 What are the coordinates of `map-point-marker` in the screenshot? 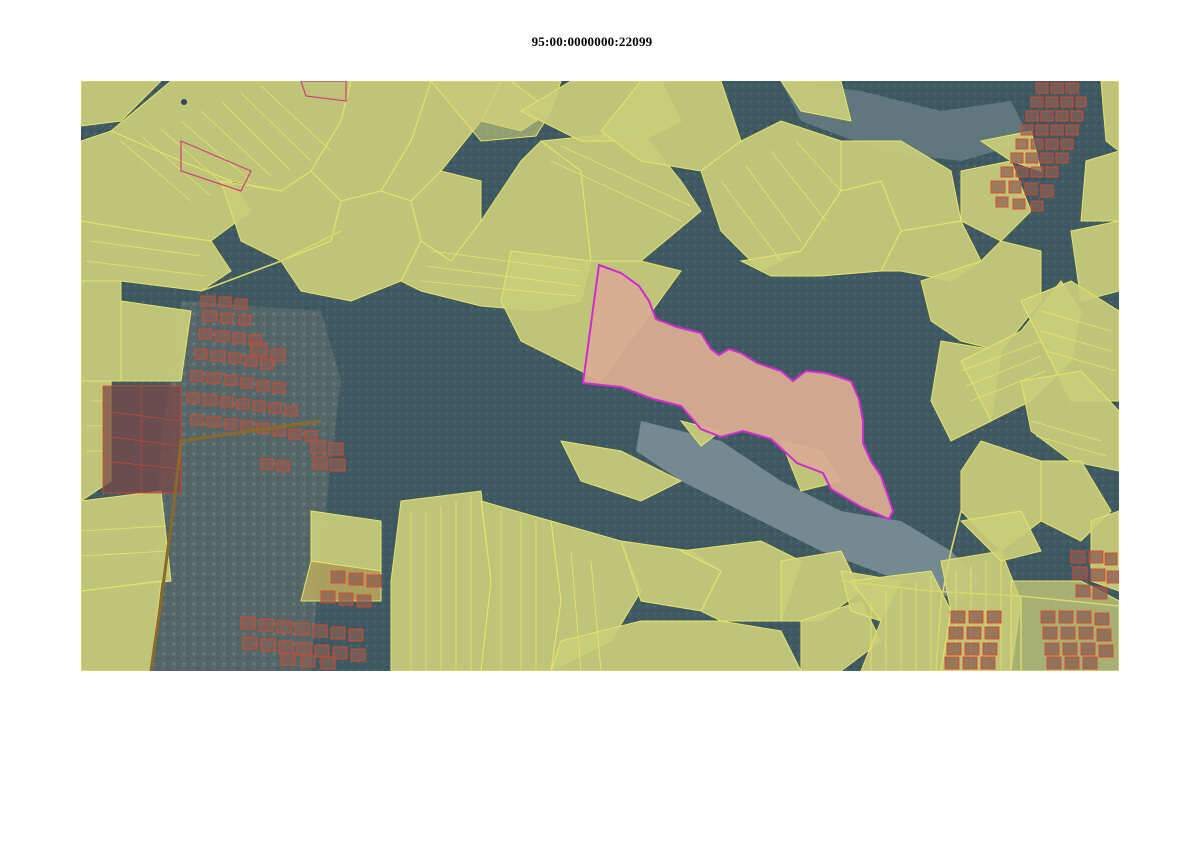 It's located at (184, 102).